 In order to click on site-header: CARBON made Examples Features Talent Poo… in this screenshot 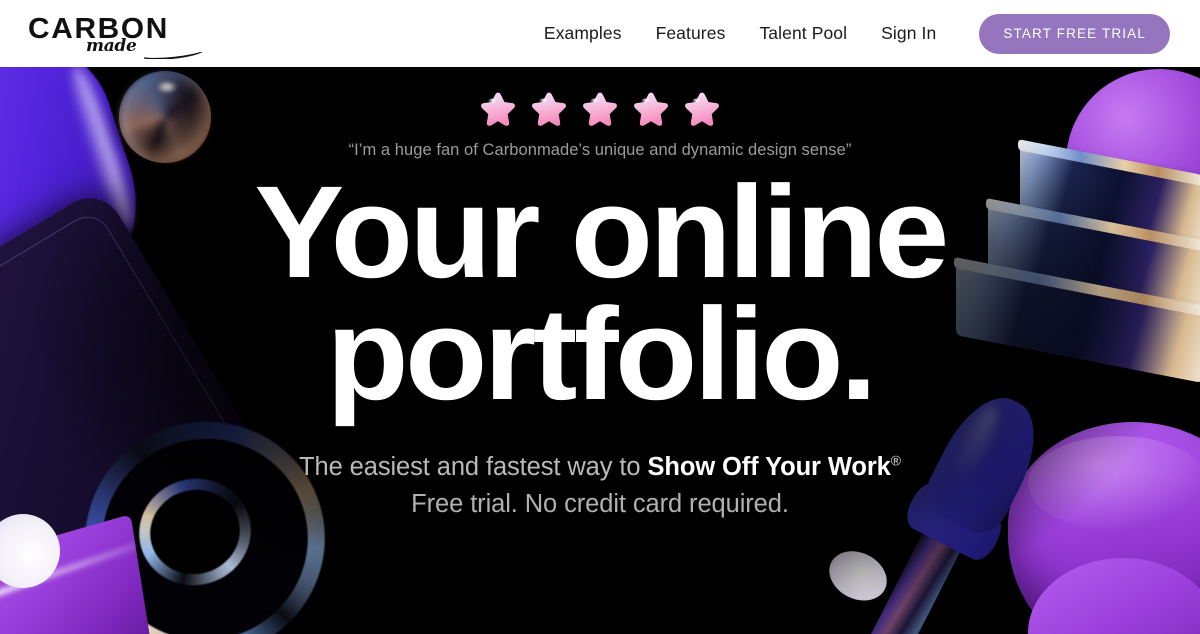, I will do `click(600, 33)`.